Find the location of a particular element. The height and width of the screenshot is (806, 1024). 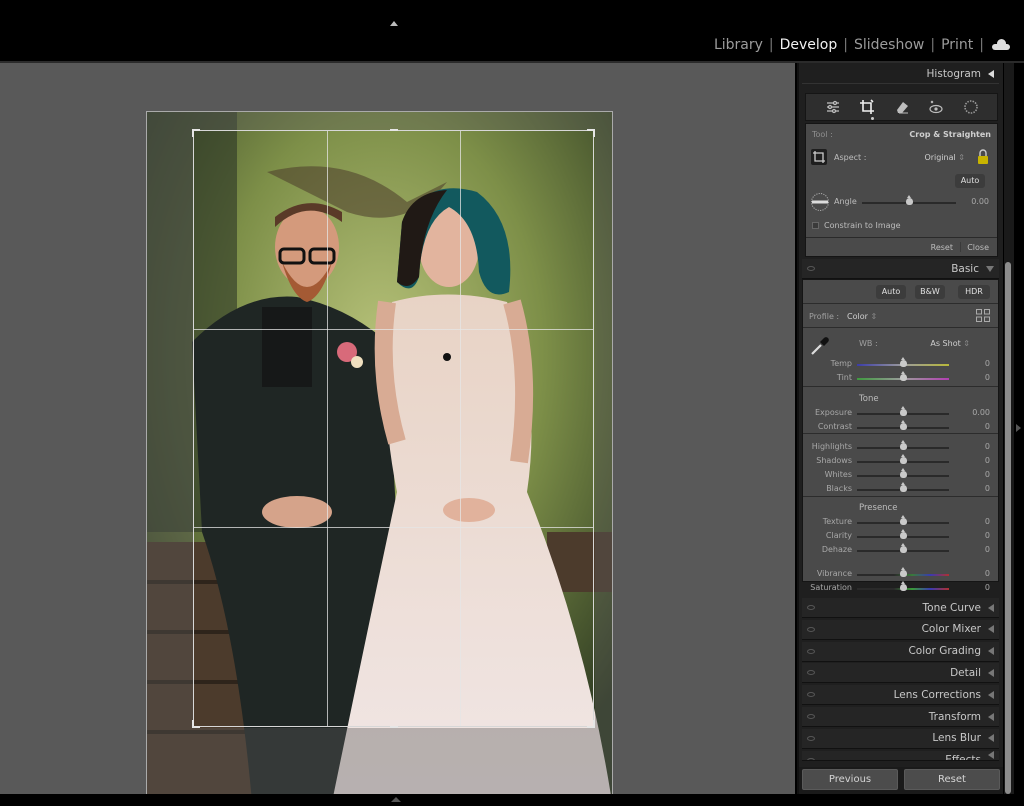

angle-slider-knob is located at coordinates (909, 200).